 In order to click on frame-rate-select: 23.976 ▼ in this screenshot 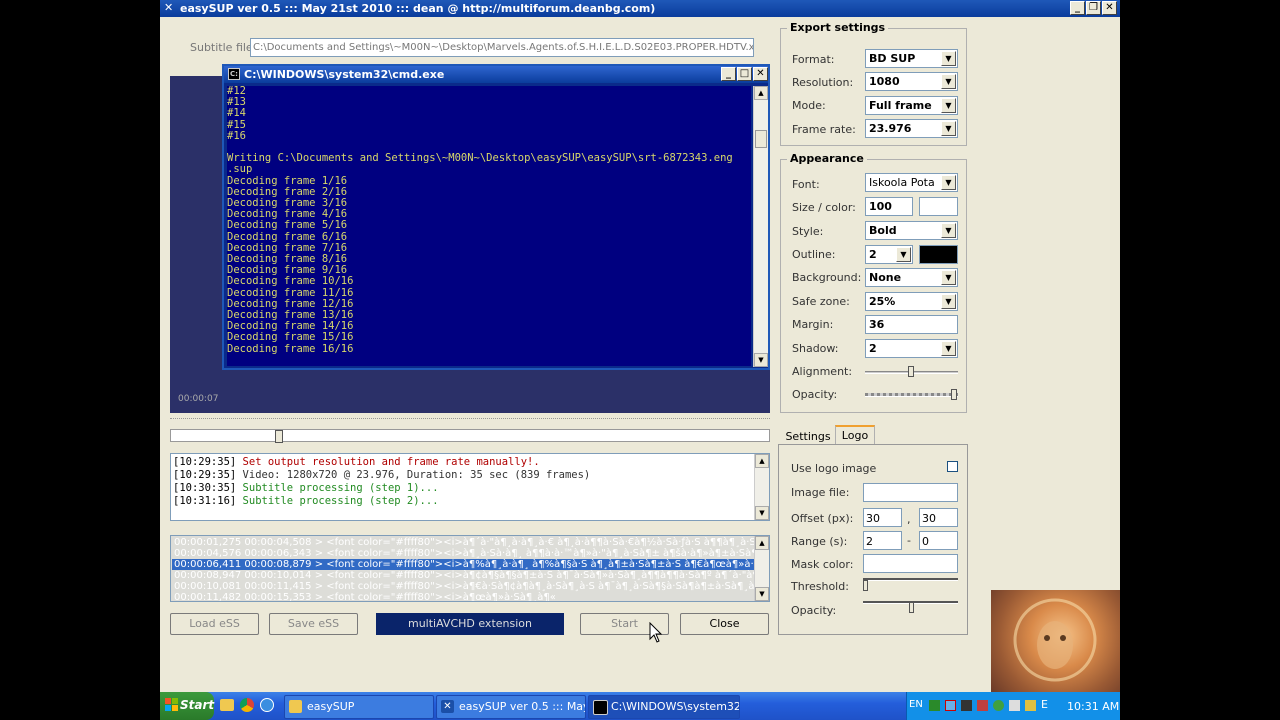, I will do `click(911, 128)`.